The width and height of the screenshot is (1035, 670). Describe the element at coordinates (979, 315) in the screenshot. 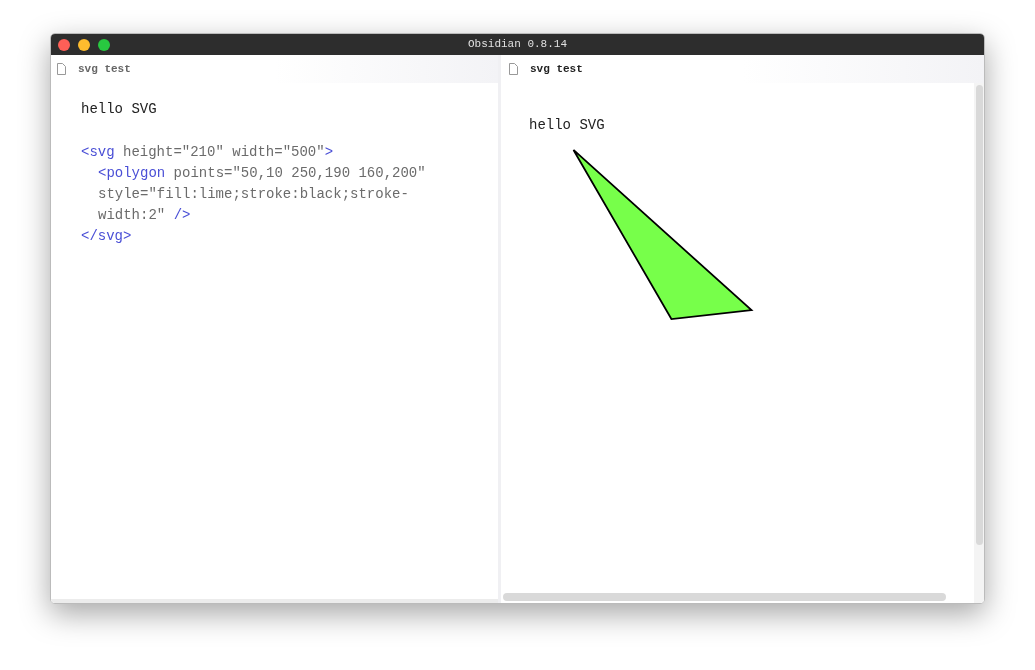

I see `vertical-scrollbar` at that location.